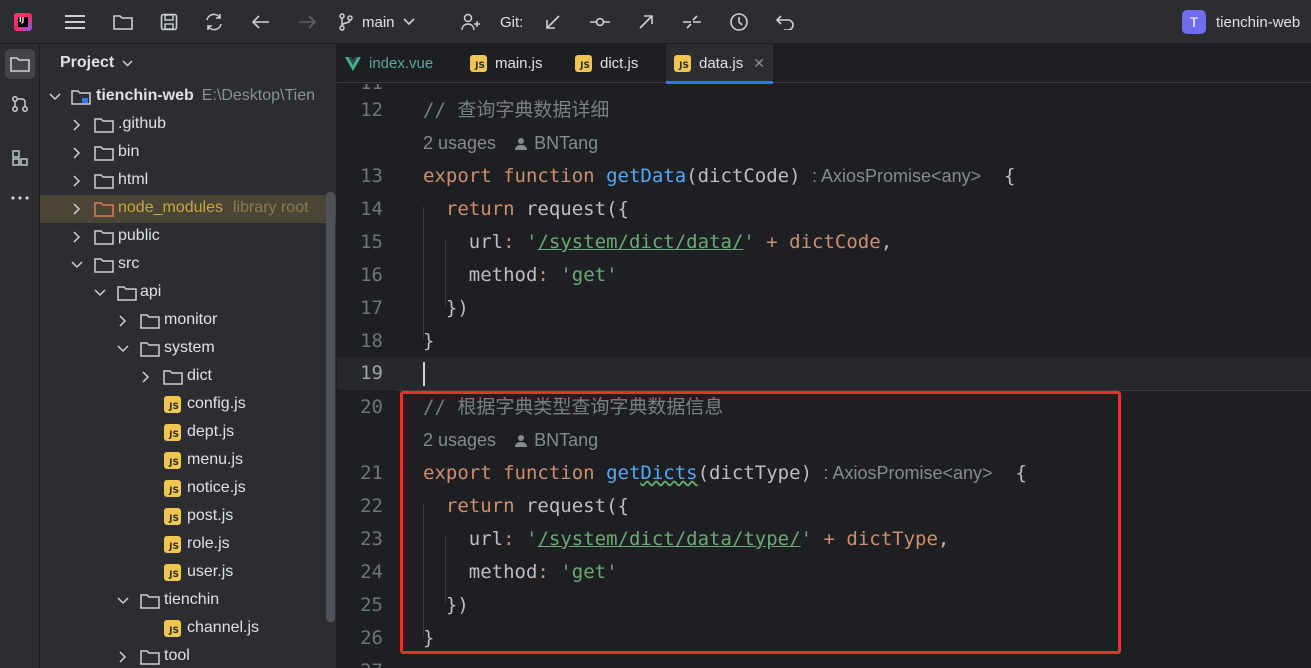 This screenshot has width=1311, height=668. Describe the element at coordinates (188, 97) in the screenshot. I see `tree-root: tienchin-web E:\Desktop\Tien` at that location.